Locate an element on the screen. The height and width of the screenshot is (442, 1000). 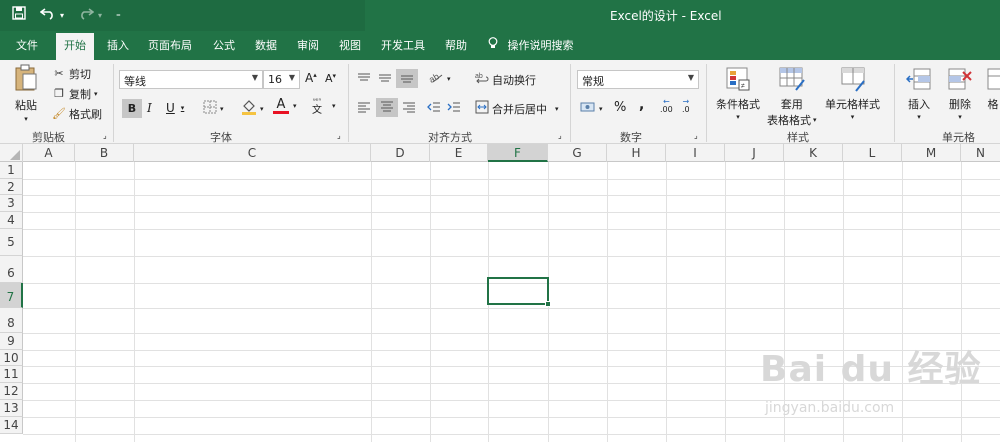
tell-me-search: 操作说明搜索 is located at coordinates (531, 45).